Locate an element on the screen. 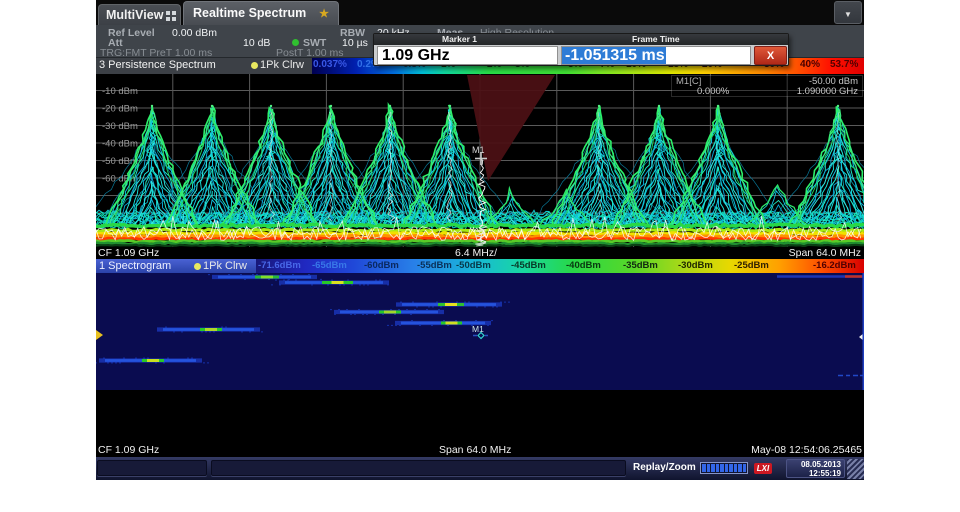 This screenshot has height=512, width=960. svg-text: 1.090000 GHz is located at coordinates (828, 91).